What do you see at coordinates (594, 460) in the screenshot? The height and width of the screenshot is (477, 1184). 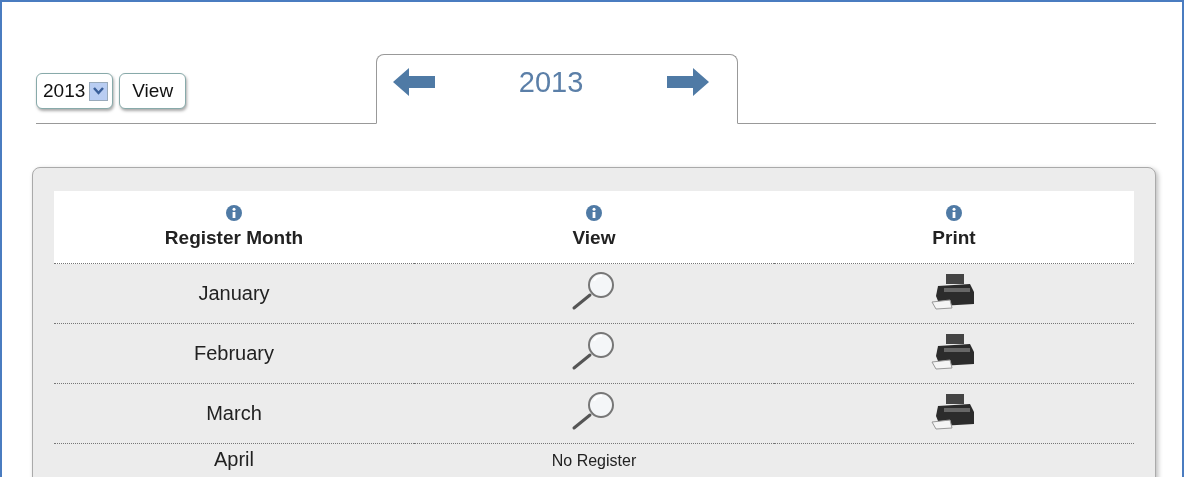 I see `status-text: No Register` at bounding box center [594, 460].